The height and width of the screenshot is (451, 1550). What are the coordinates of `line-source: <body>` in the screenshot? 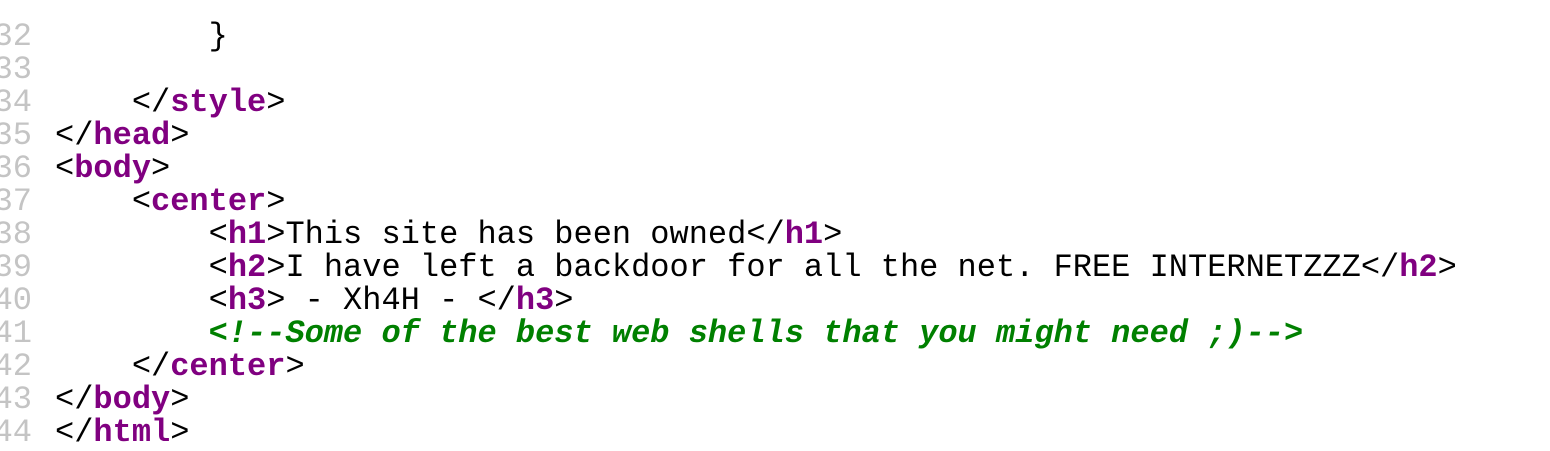 It's located at (112, 168).